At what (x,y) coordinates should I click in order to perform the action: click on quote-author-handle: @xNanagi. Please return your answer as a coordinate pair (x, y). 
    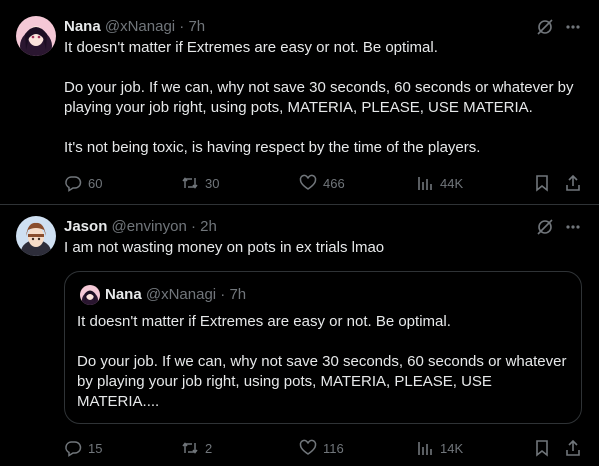
    Looking at the image, I should click on (181, 294).